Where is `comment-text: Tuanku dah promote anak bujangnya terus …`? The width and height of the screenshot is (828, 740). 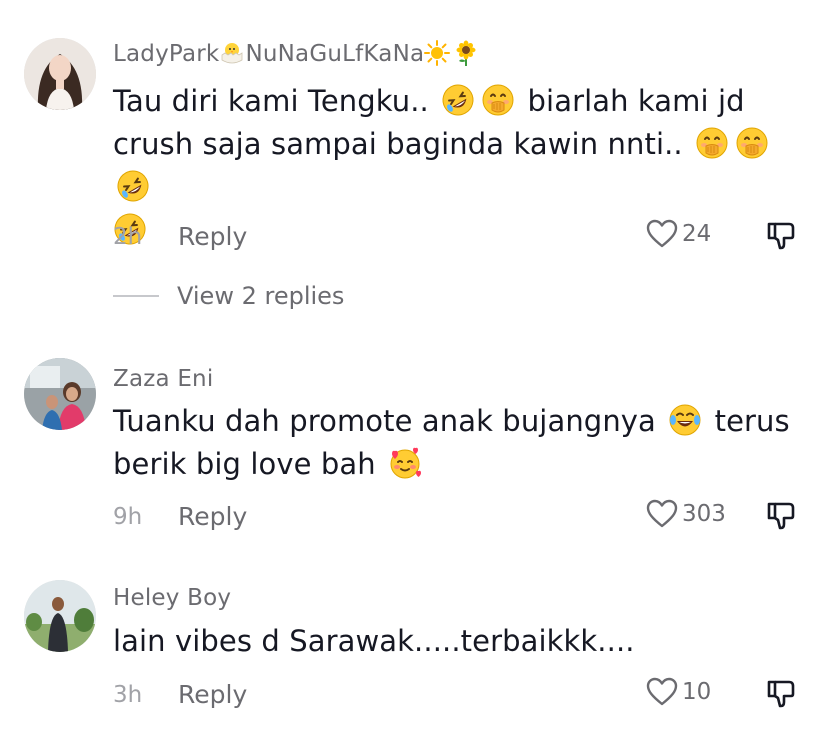 comment-text: Tuanku dah promote anak bujangnya terus … is located at coordinates (458, 443).